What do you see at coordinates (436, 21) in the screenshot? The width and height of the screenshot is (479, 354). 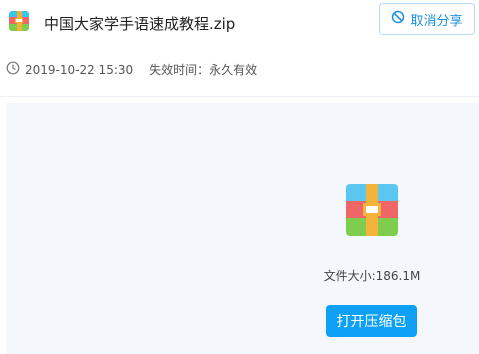 I see `cancel-share-label: 取消分享` at bounding box center [436, 21].